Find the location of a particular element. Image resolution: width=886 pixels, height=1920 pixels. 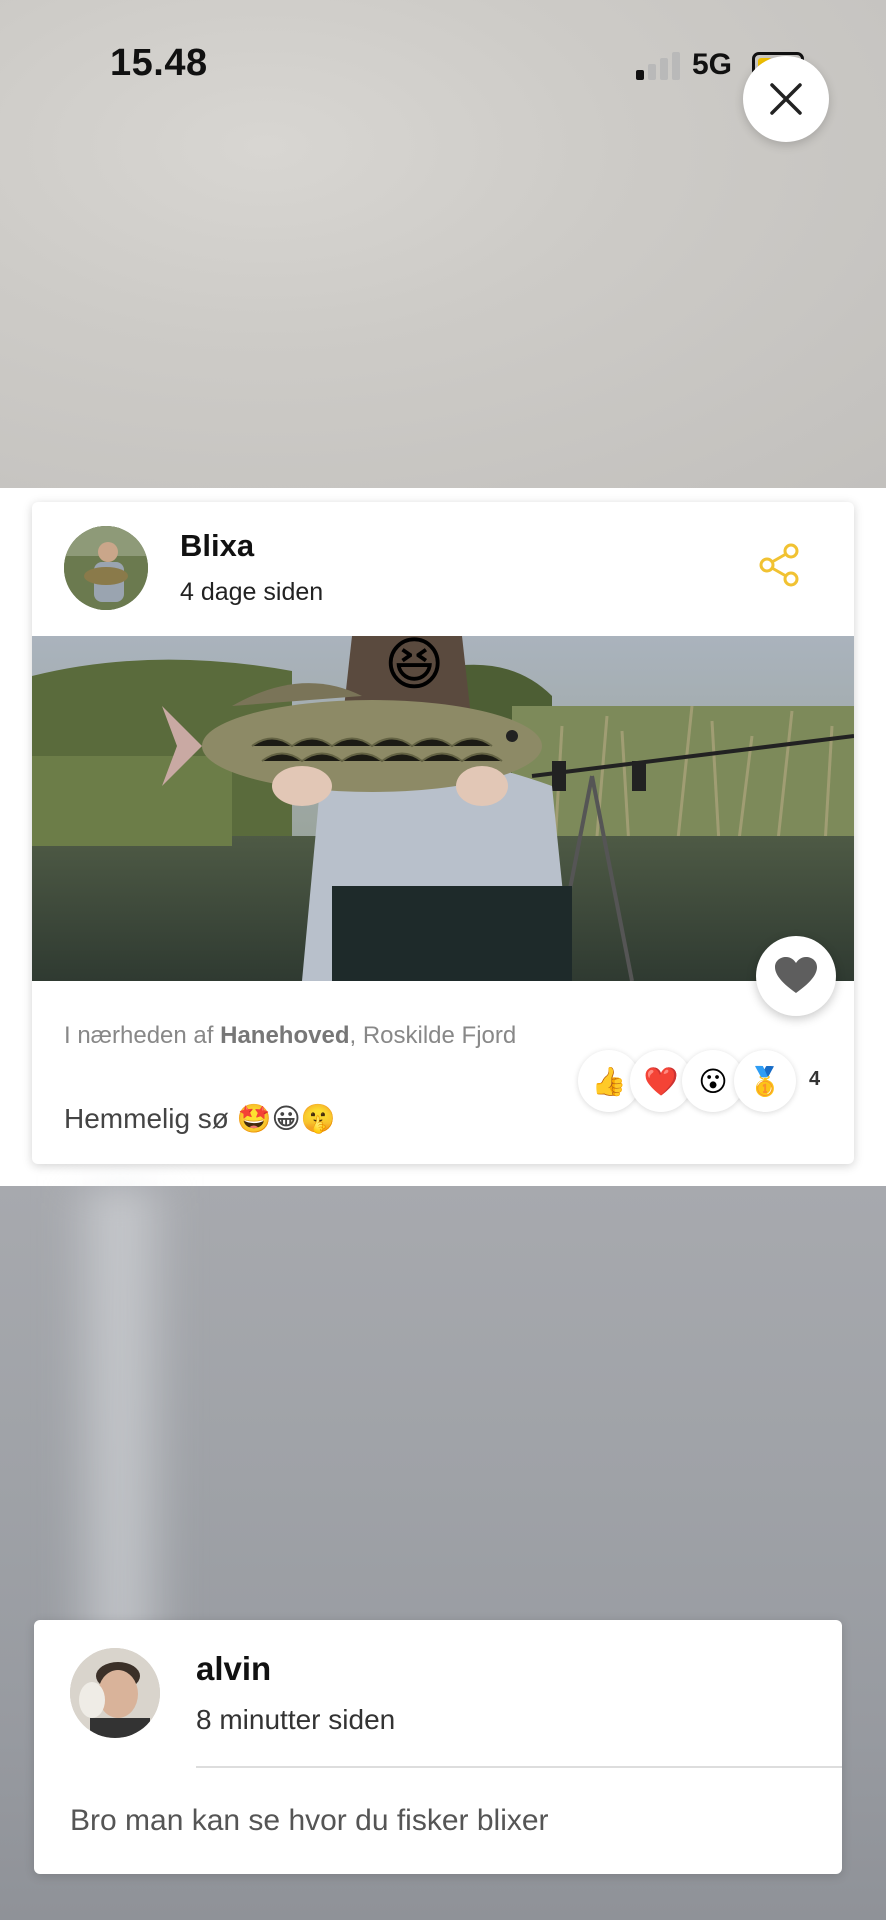

post-author-name: Blixa is located at coordinates (217, 546).